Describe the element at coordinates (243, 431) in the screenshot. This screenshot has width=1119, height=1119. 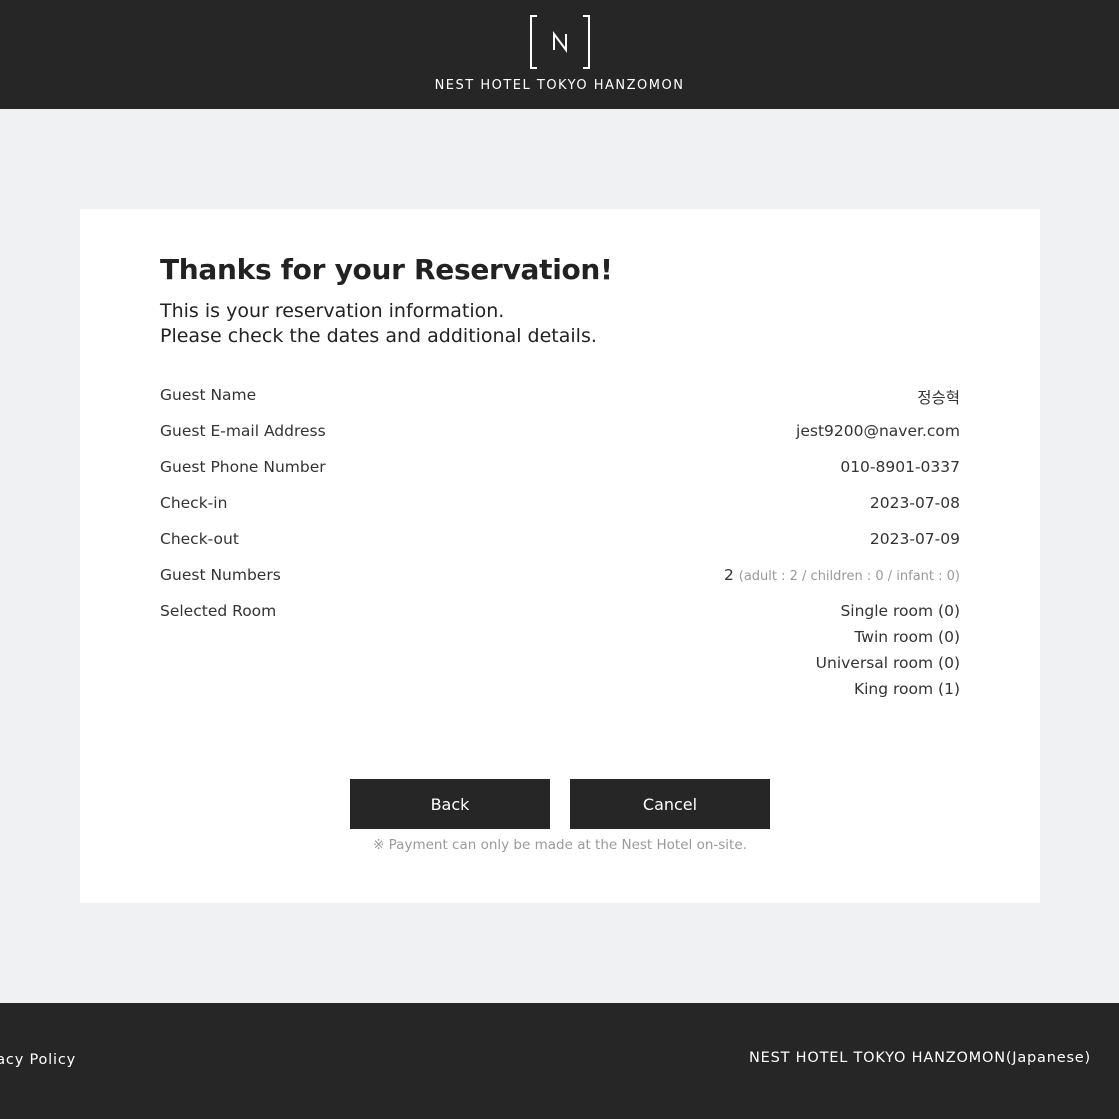
I see `email-label: Guest E-mail Address` at that location.